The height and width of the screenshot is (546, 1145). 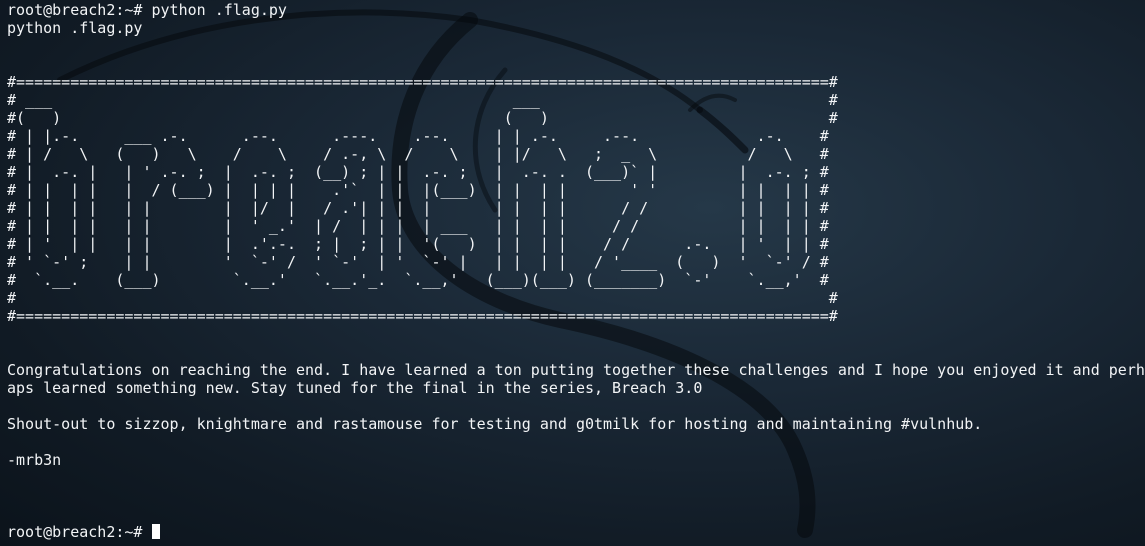 I want to click on author-signature: -mrb3n, so click(x=34, y=460).